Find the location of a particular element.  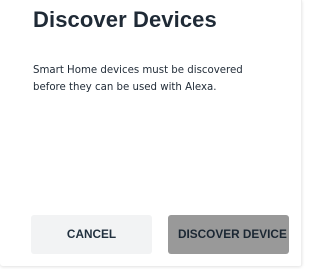

dialog-edge is located at coordinates (301, 133).